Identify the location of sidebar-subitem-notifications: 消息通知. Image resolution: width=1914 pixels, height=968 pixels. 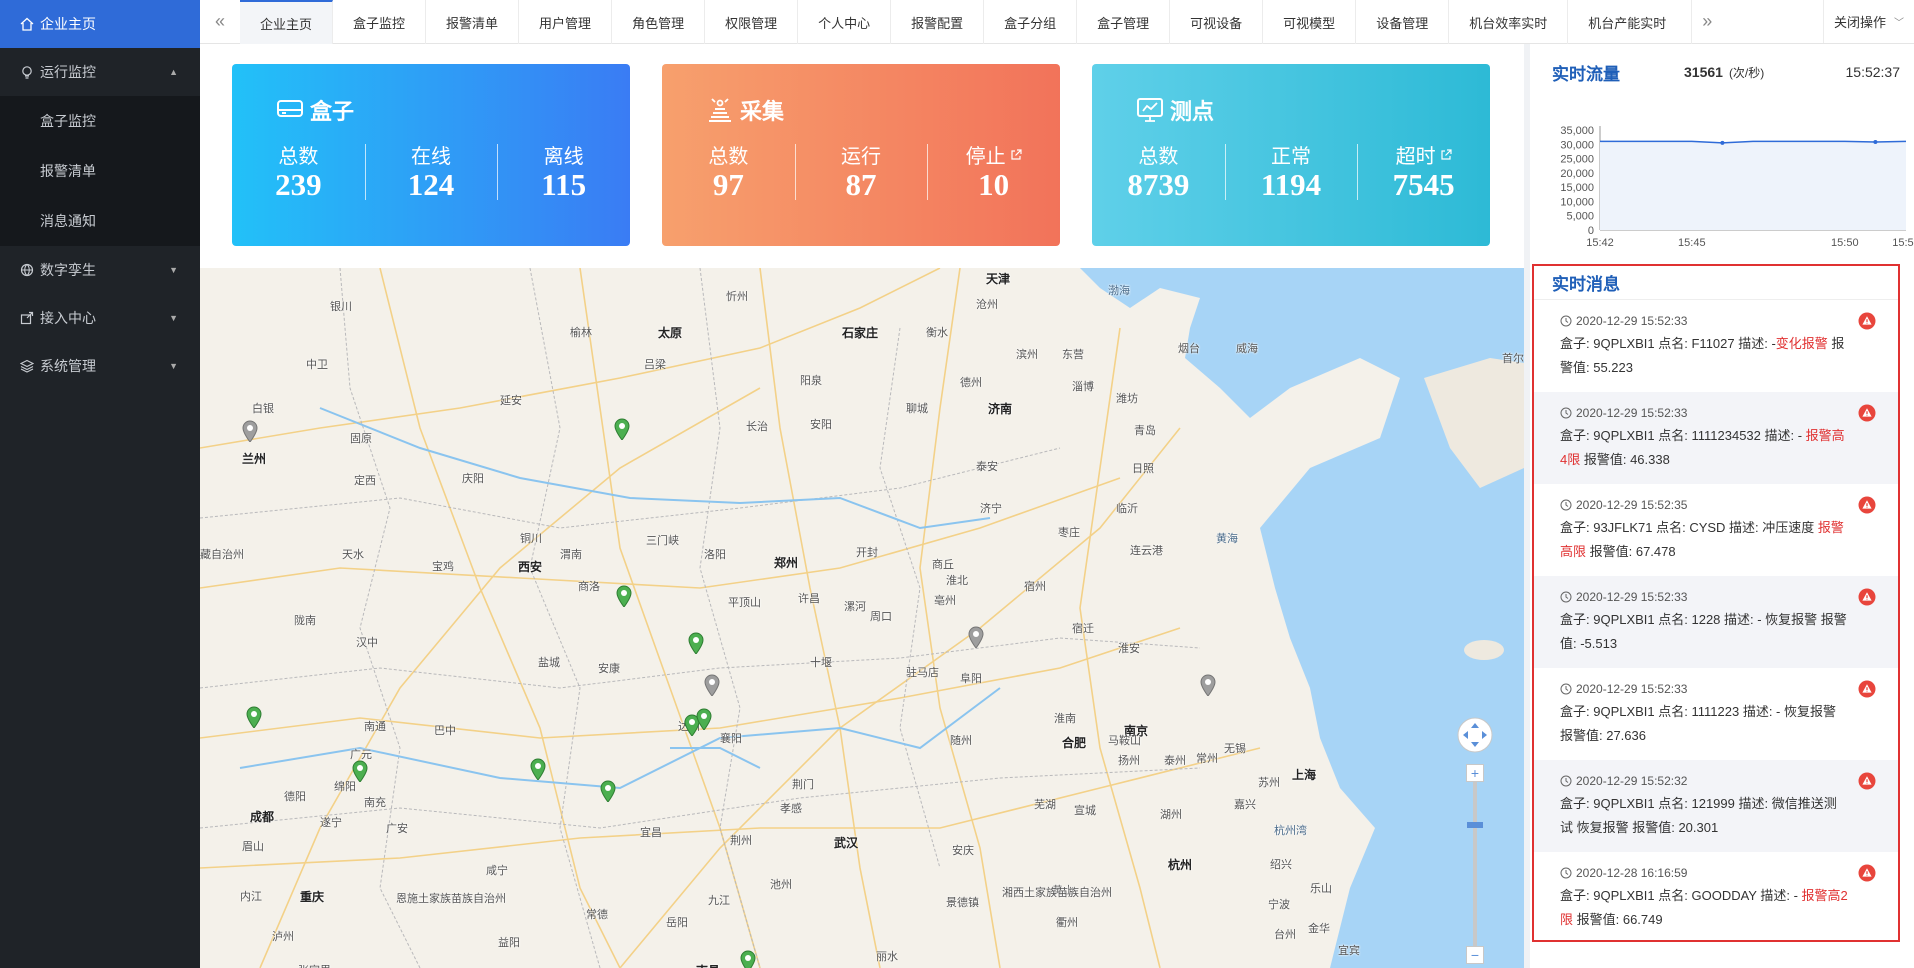
(100, 221).